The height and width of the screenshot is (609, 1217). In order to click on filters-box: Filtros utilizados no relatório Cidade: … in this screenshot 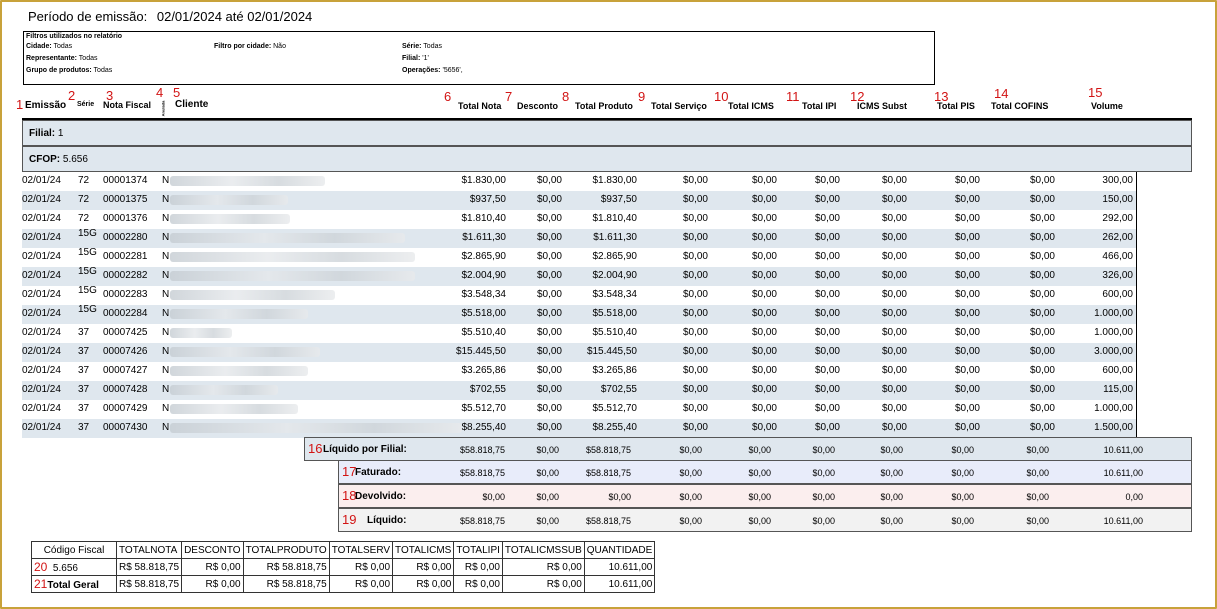, I will do `click(479, 58)`.